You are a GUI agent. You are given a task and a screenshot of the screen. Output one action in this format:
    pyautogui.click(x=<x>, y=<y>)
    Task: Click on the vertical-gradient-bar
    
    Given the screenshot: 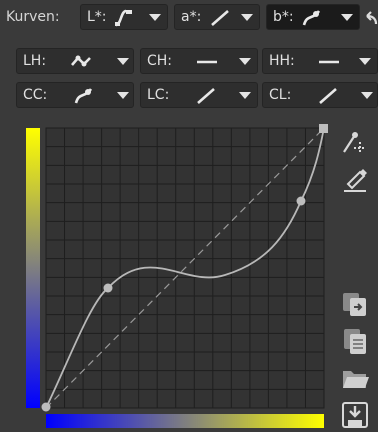 What is the action you would take?
    pyautogui.click(x=33, y=268)
    